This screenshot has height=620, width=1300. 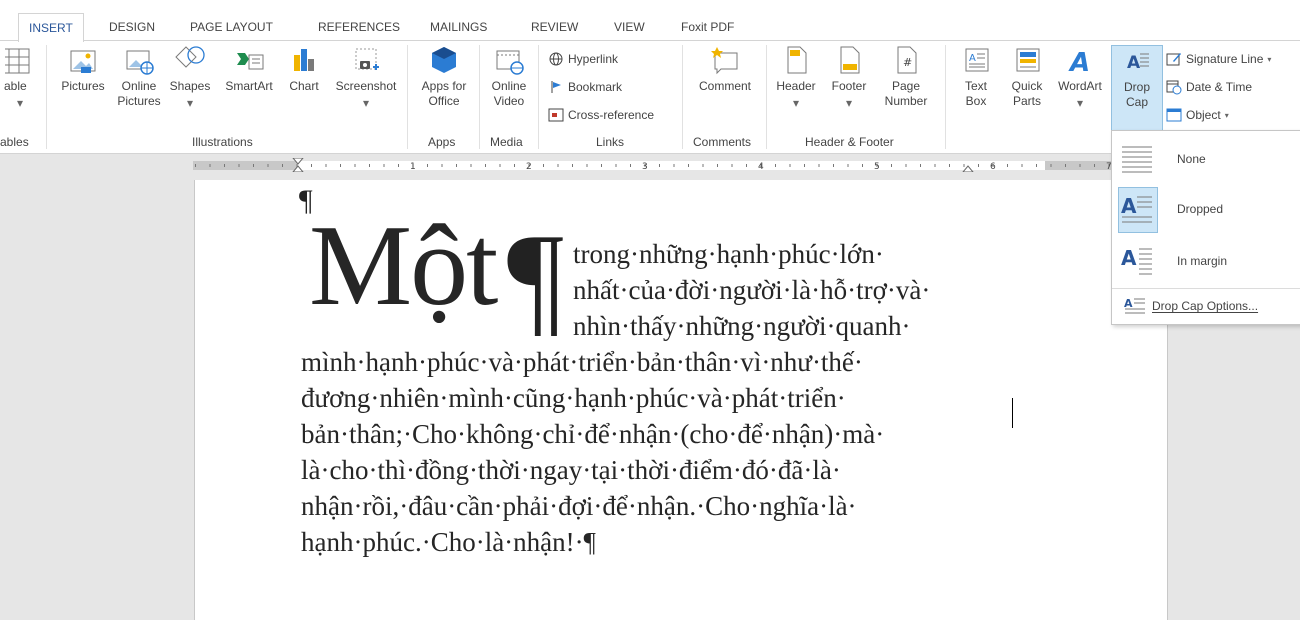 What do you see at coordinates (366, 86) in the screenshot?
I see `screenshot-label: Screenshot` at bounding box center [366, 86].